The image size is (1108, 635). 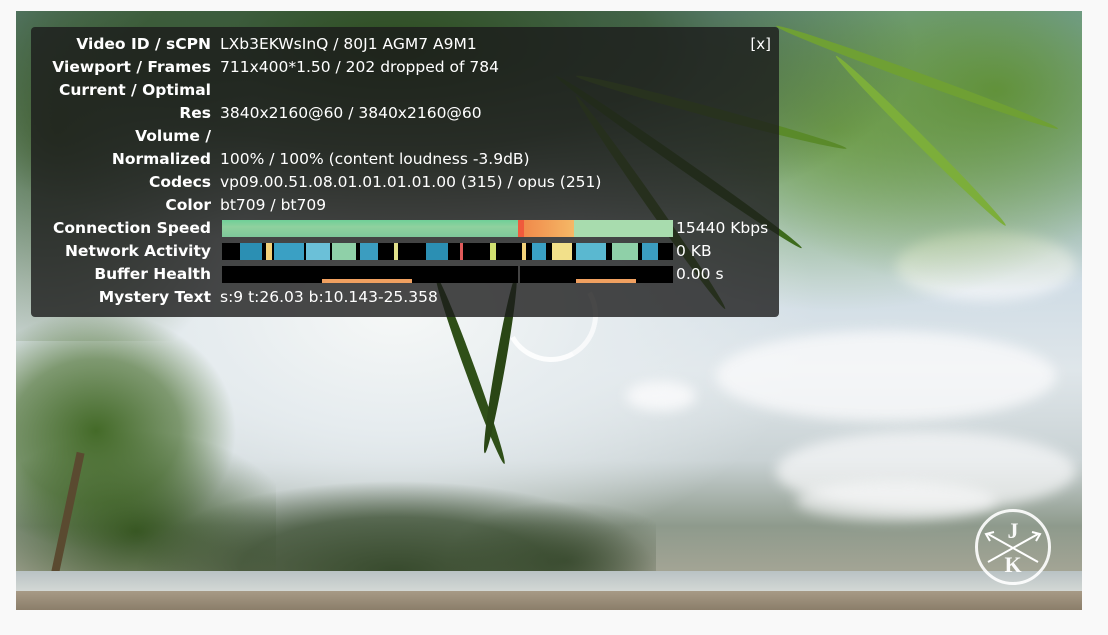 I want to click on stat-value: 3840x2160@60 / 3840x2160@60, so click(x=351, y=113).